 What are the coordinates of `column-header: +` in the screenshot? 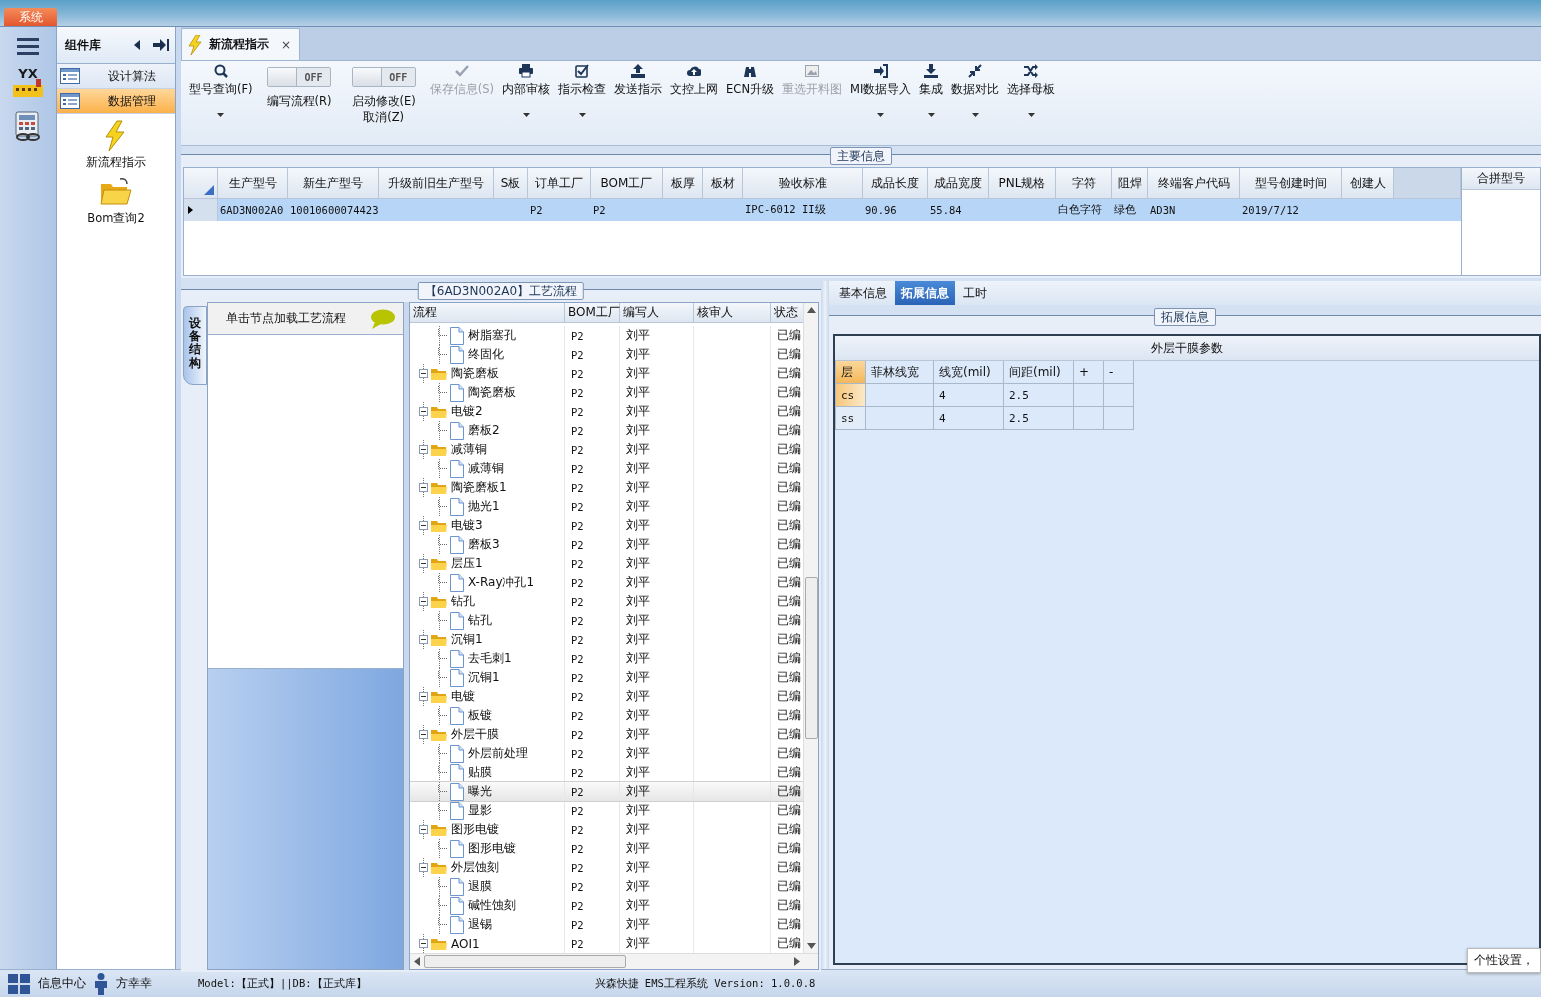 It's located at (1089, 372).